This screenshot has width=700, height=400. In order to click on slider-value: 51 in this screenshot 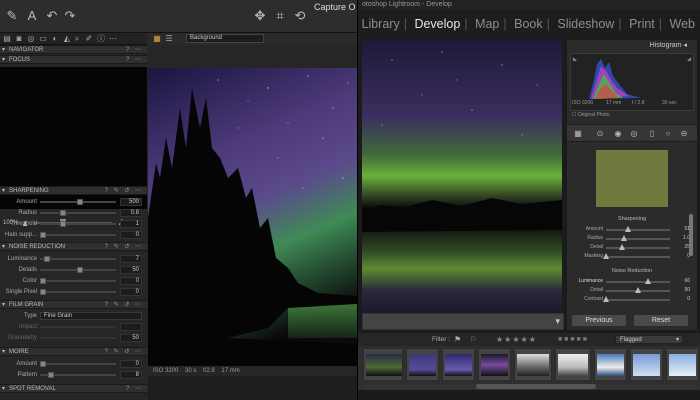, I will do `click(681, 229)`.